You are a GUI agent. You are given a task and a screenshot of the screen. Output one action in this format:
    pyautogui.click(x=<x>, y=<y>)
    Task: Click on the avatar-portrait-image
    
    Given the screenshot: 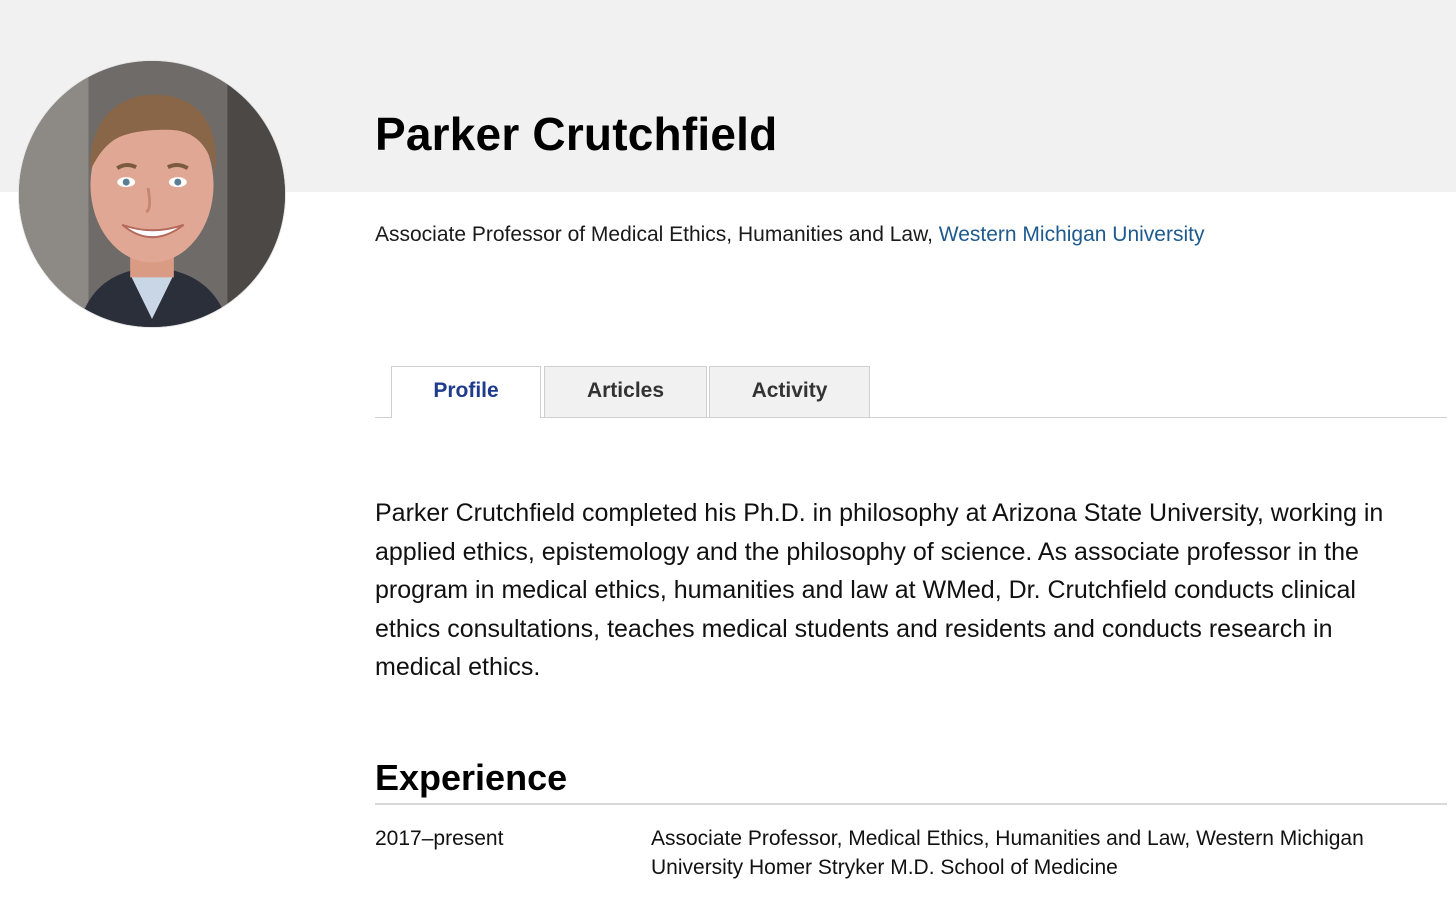 What is the action you would take?
    pyautogui.click(x=152, y=194)
    